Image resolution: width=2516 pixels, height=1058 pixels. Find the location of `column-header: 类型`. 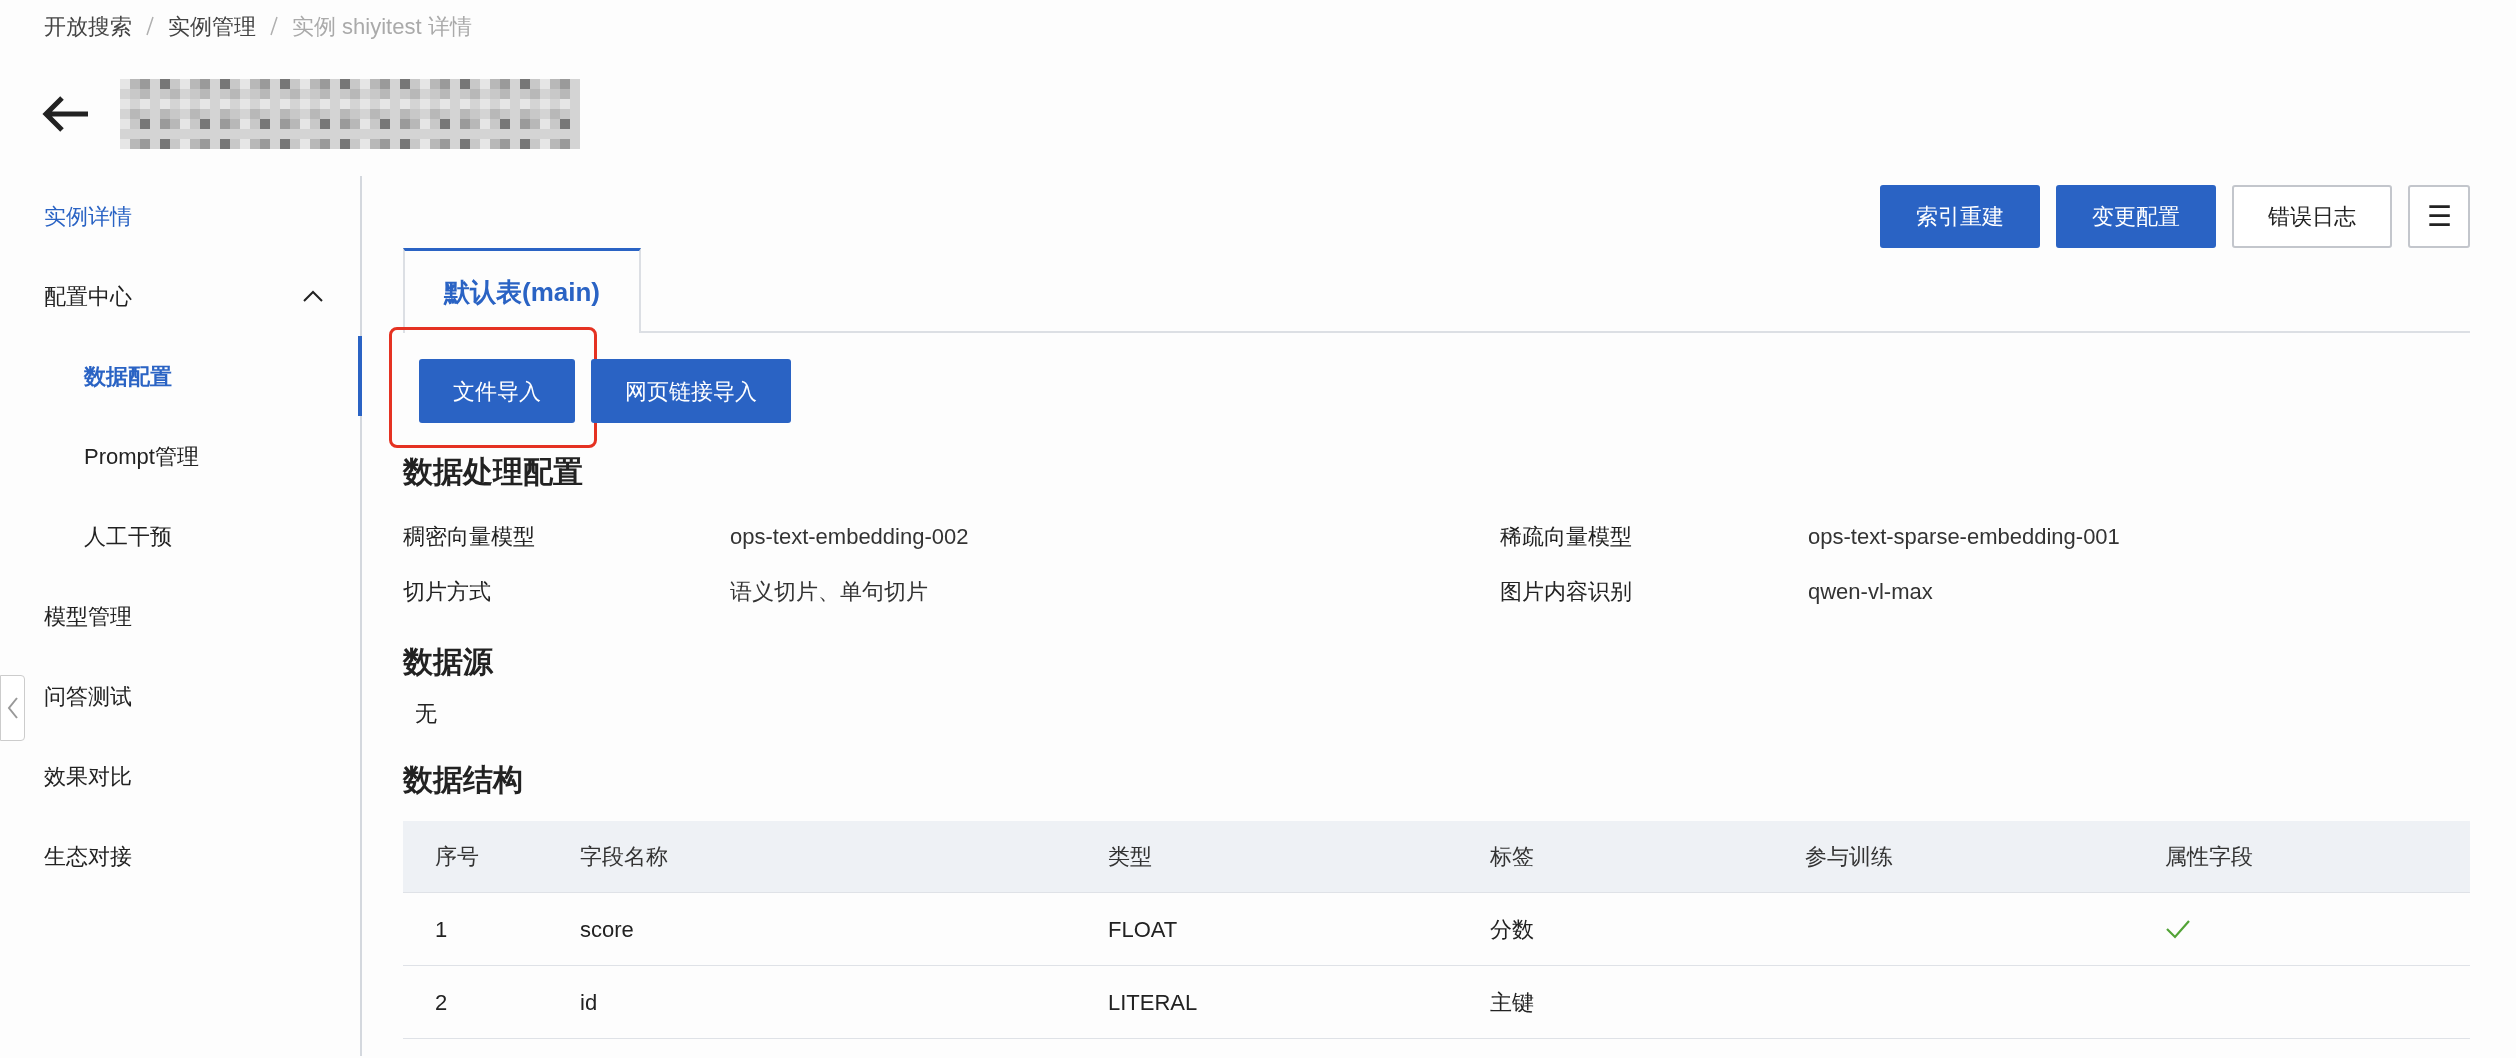

column-header: 类型 is located at coordinates (1130, 857).